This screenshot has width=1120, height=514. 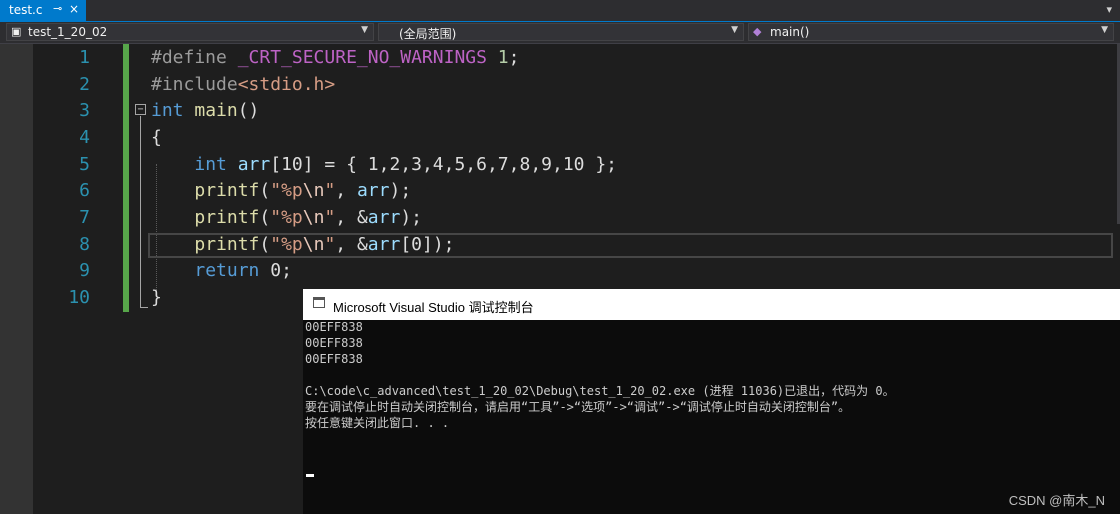 What do you see at coordinates (84, 244) in the screenshot?
I see `line-number: 8` at bounding box center [84, 244].